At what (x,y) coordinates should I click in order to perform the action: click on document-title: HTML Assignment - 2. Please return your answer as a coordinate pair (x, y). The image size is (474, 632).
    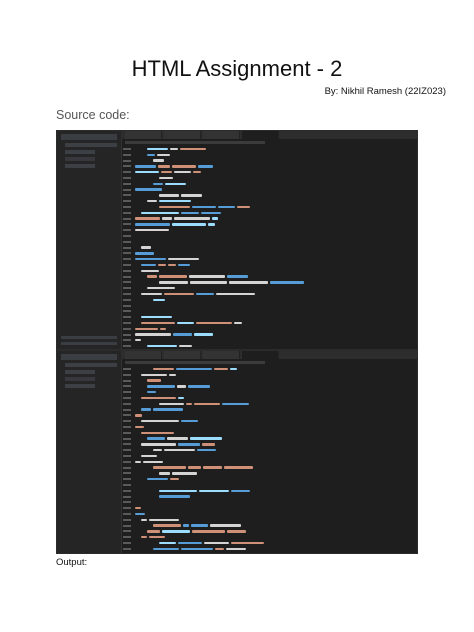
    Looking at the image, I should click on (237, 68).